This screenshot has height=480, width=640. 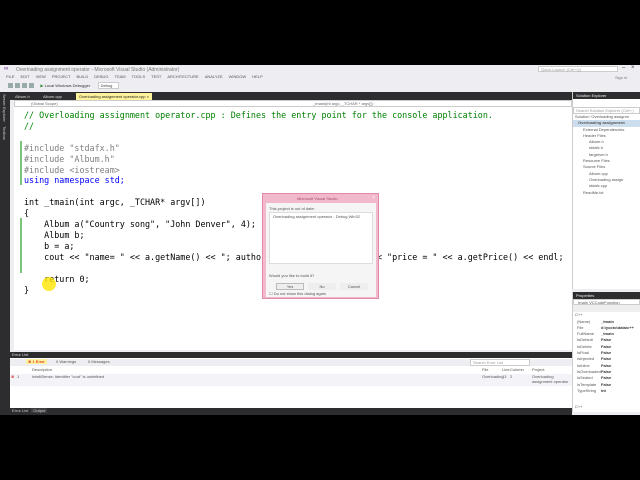 What do you see at coordinates (606, 95) in the screenshot?
I see `solution-explorer-title: Solution Explorer` at bounding box center [606, 95].